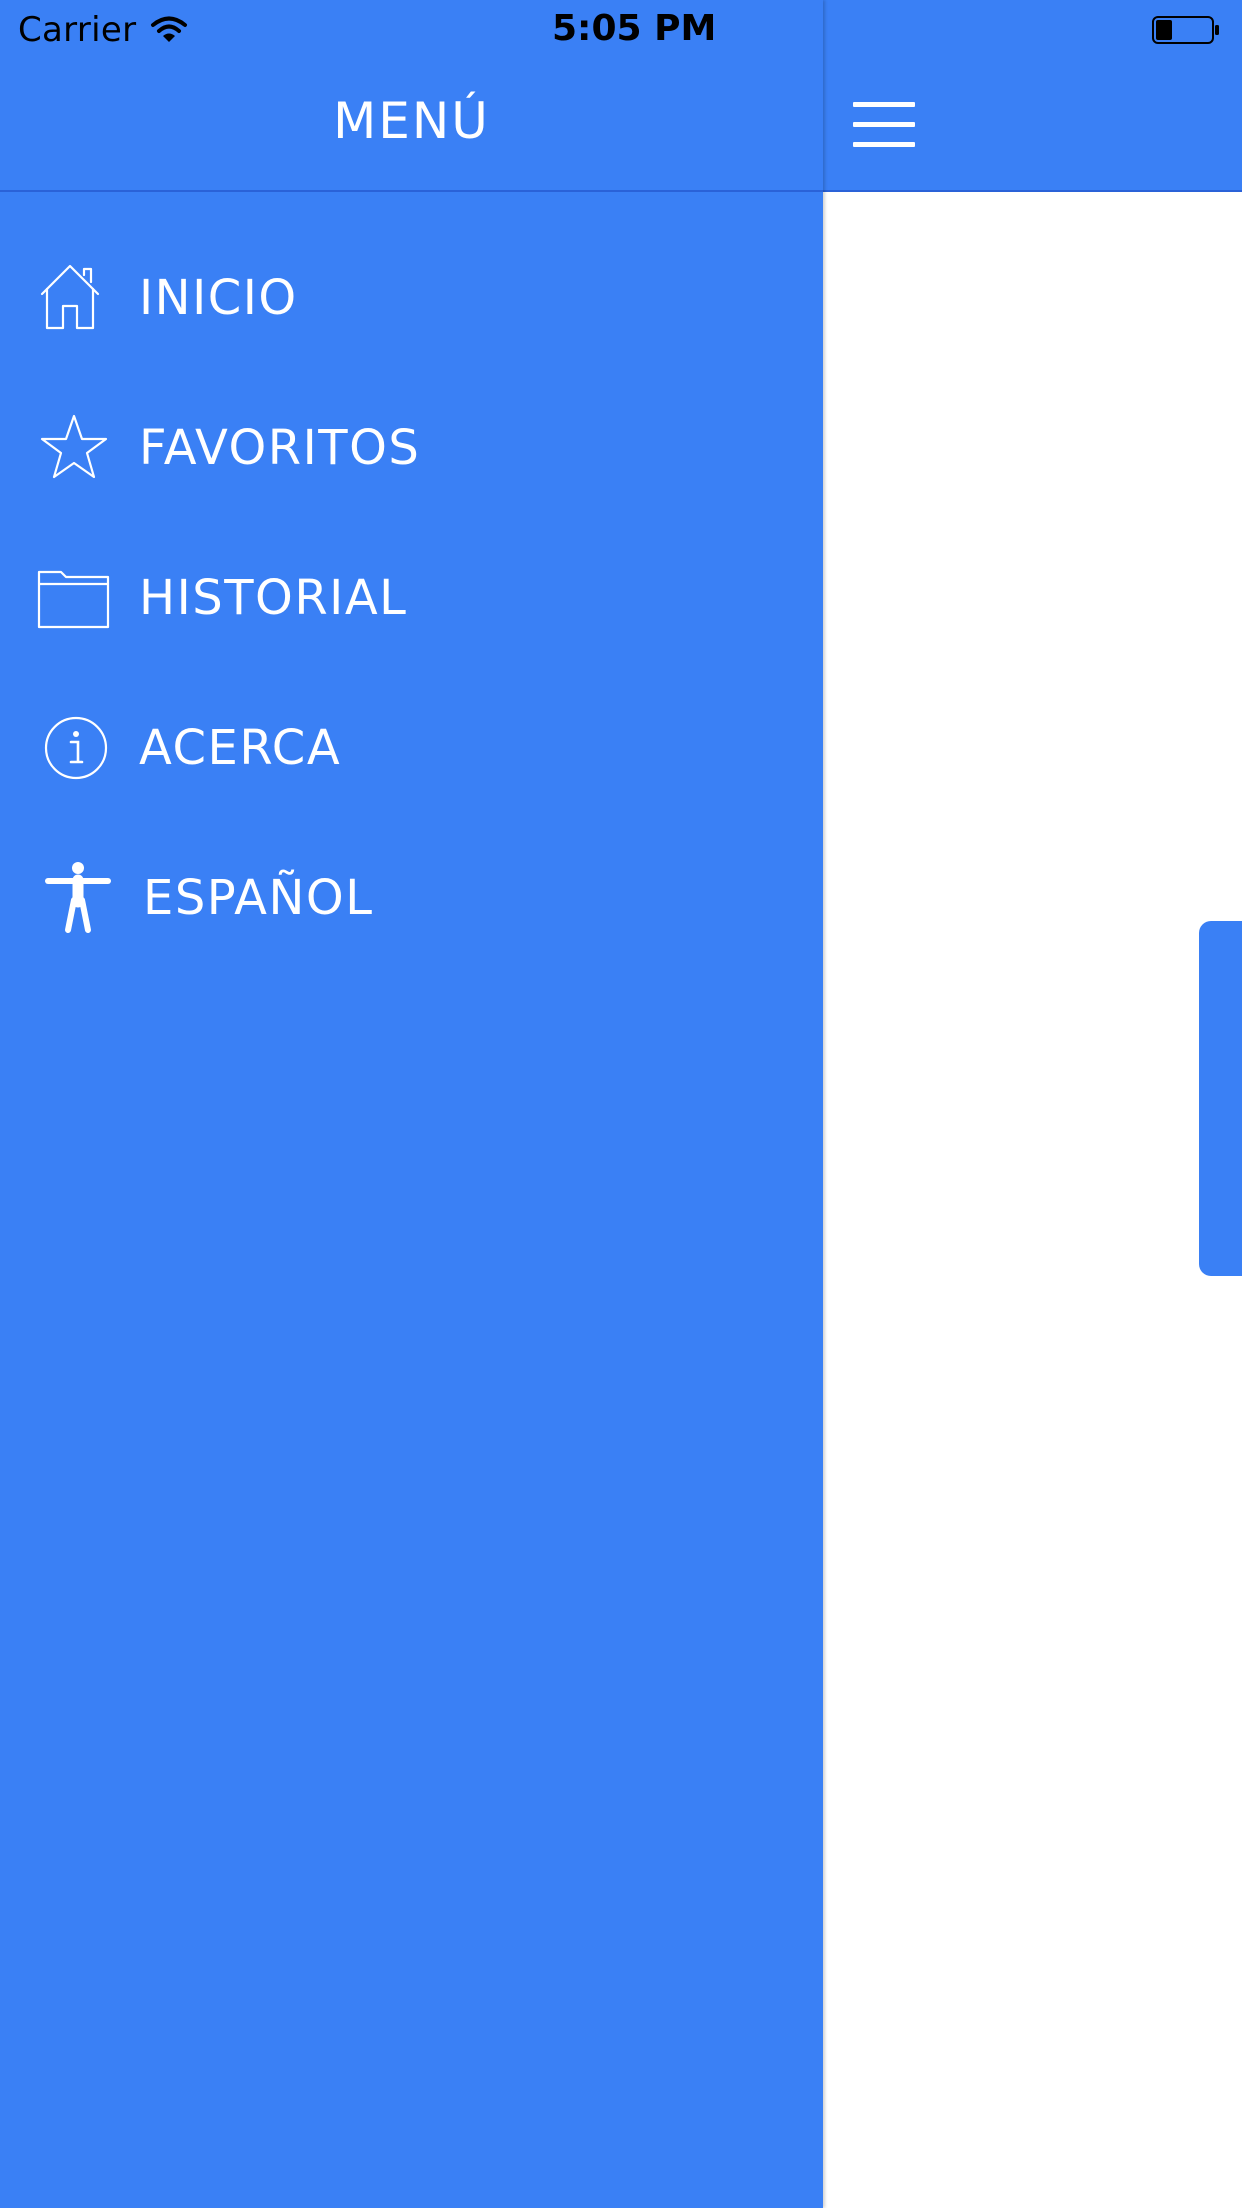 The width and height of the screenshot is (1242, 2208). Describe the element at coordinates (273, 598) in the screenshot. I see `sidebar-item-label: HISTORIAL` at that location.